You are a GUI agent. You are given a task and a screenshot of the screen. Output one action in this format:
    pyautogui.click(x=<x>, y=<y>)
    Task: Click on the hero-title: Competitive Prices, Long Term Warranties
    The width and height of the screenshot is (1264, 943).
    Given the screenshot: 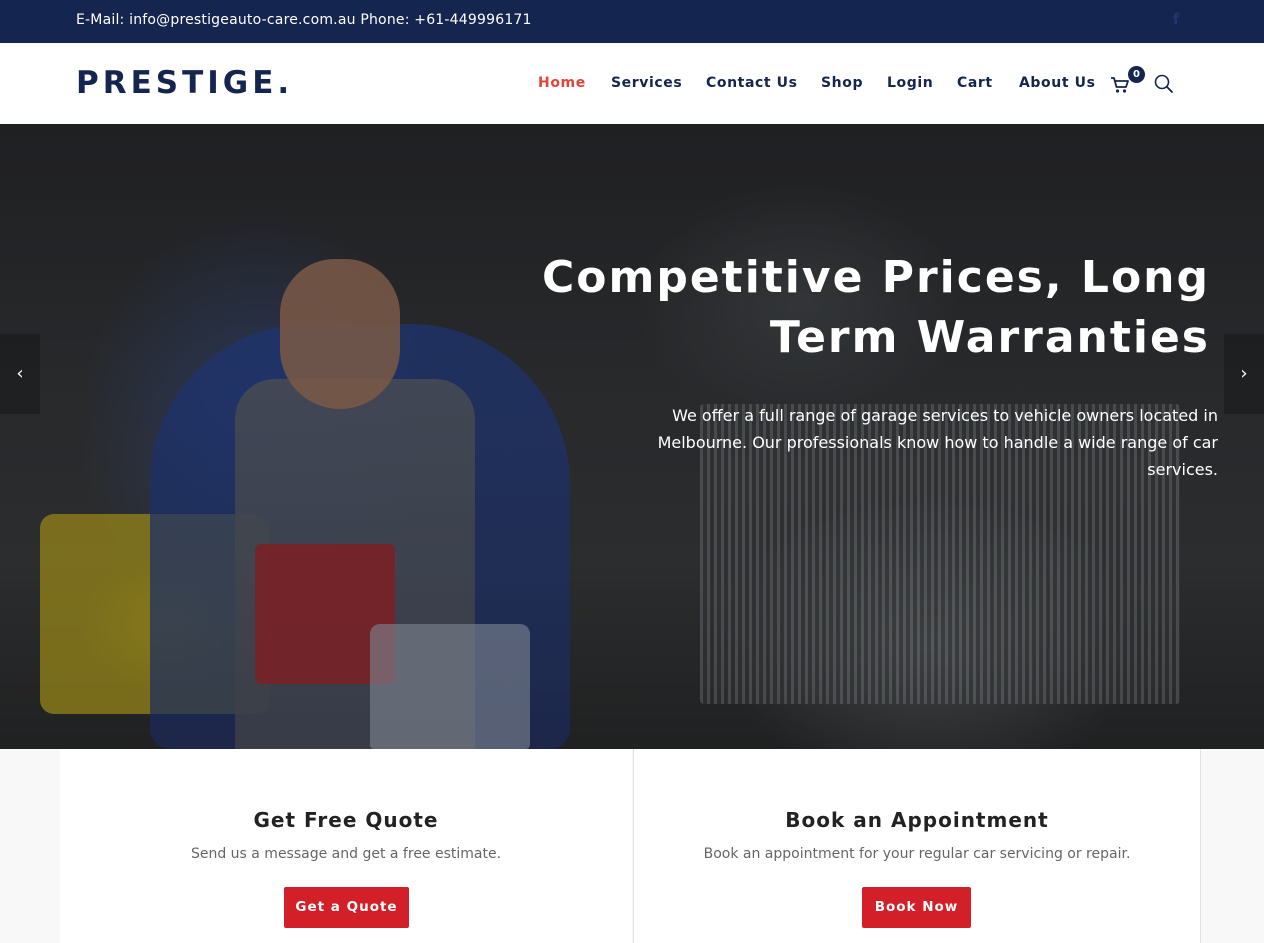 What is the action you would take?
    pyautogui.click(x=860, y=308)
    